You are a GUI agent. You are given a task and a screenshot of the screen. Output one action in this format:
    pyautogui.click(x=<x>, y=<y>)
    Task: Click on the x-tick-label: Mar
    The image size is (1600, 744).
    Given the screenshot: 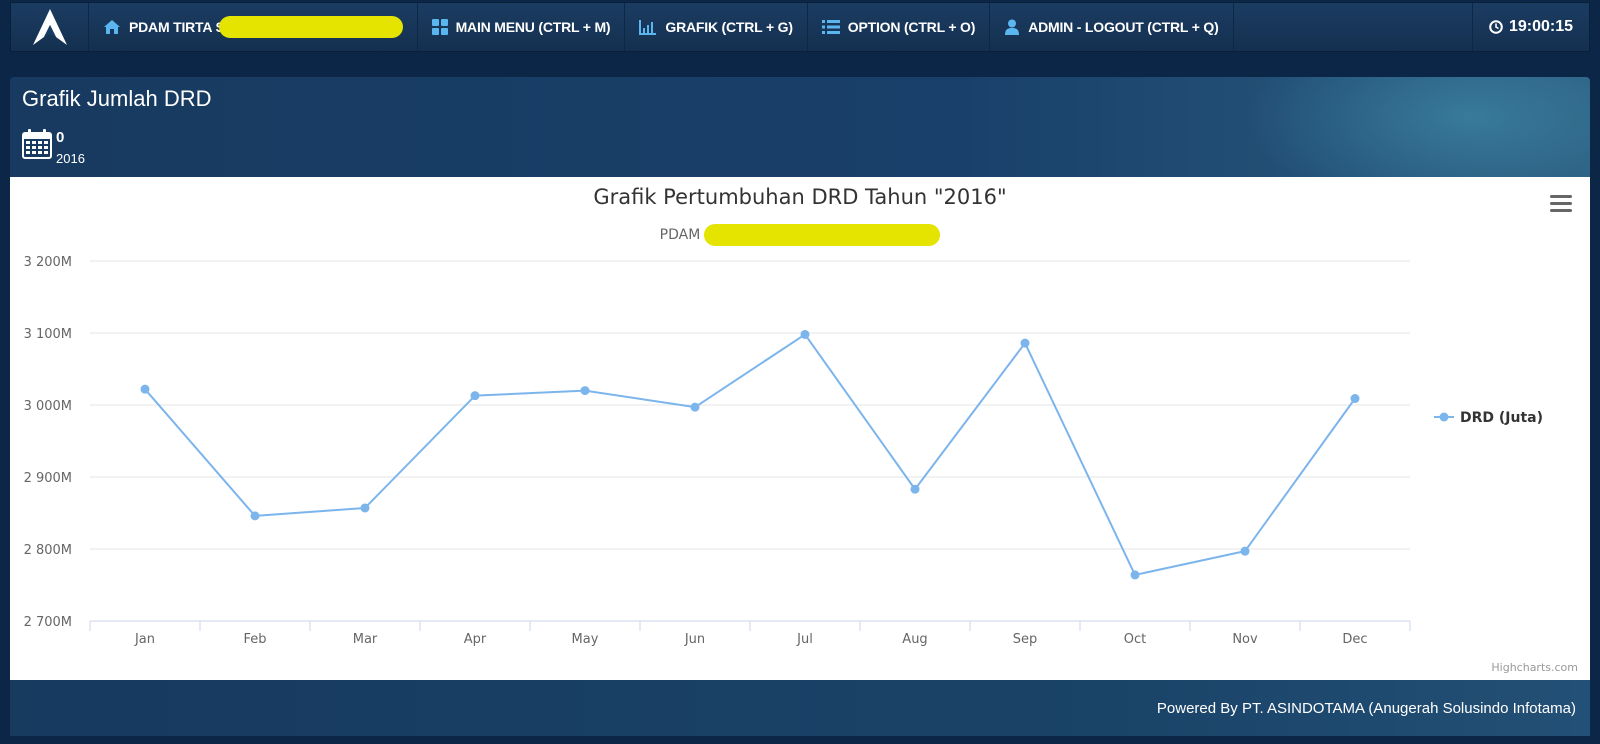 What is the action you would take?
    pyautogui.click(x=365, y=639)
    